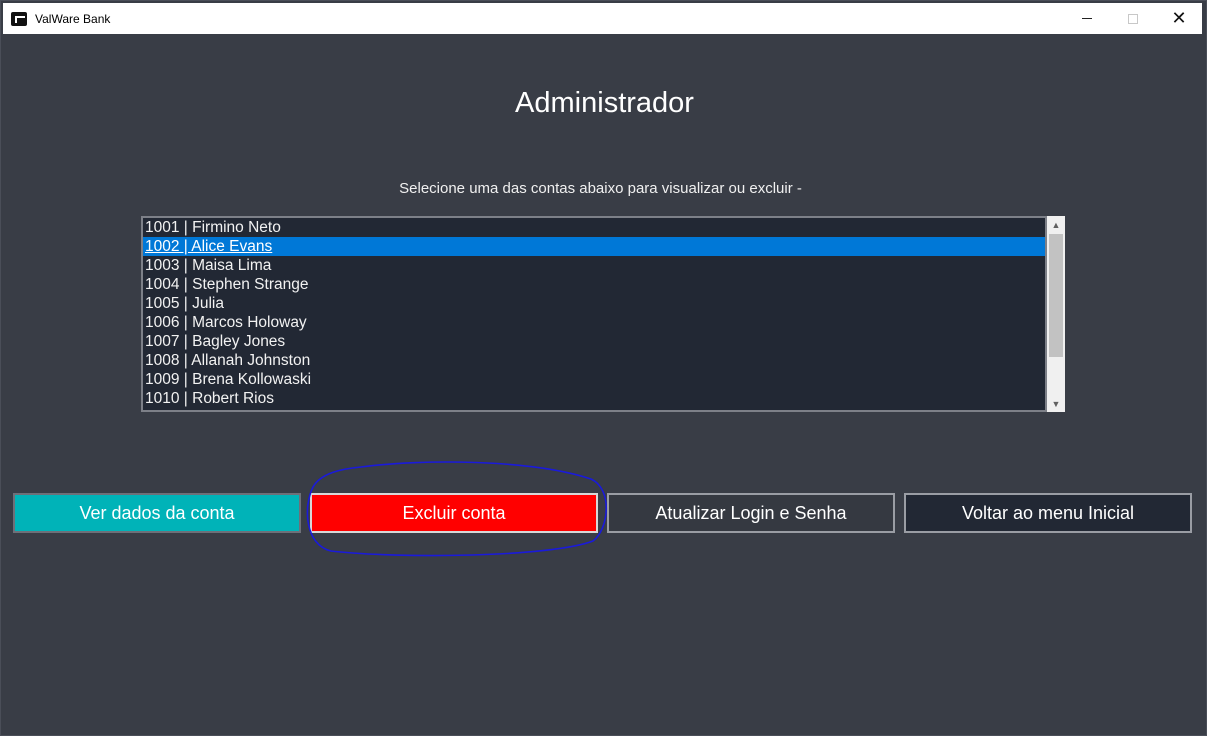  I want to click on listbox-scrollbar: ▲ ▼, so click(1056, 314).